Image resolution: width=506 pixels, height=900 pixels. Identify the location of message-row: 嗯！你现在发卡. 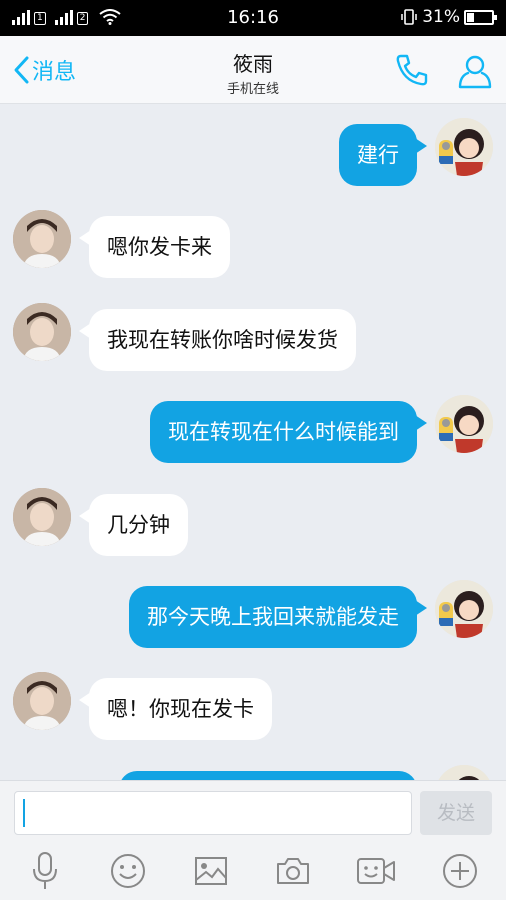
(253, 707).